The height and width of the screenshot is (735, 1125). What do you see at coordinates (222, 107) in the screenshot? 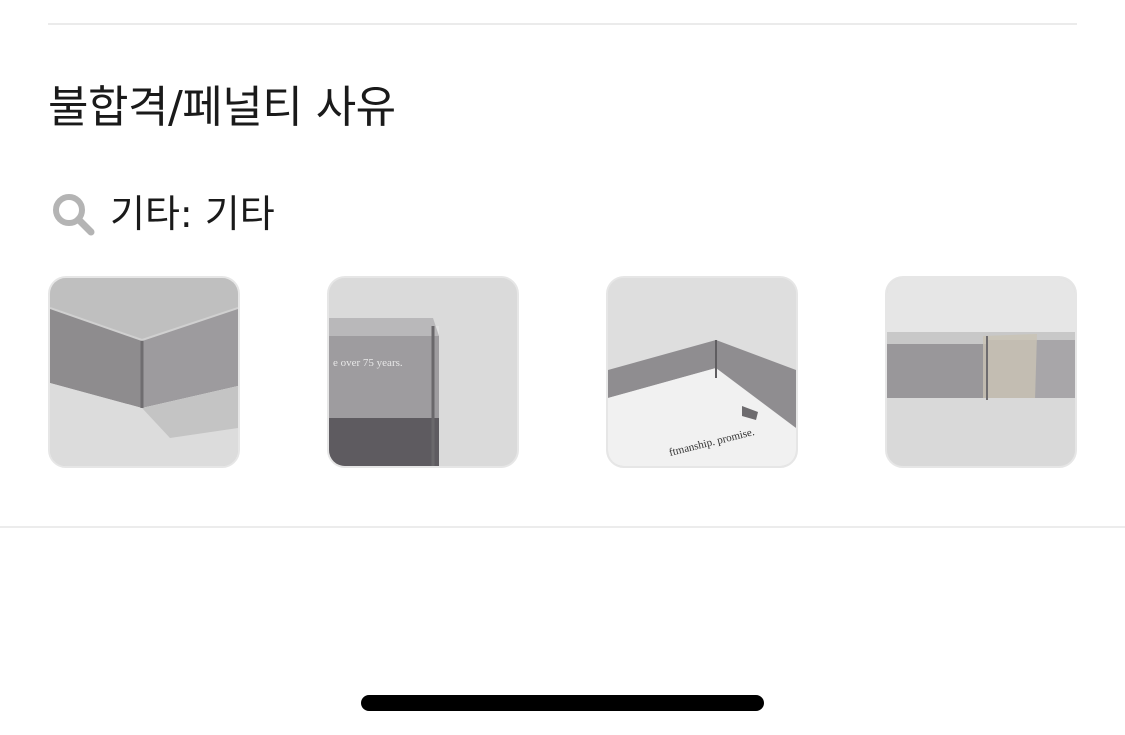
I see `section-title: 불합격/페널티 사유` at bounding box center [222, 107].